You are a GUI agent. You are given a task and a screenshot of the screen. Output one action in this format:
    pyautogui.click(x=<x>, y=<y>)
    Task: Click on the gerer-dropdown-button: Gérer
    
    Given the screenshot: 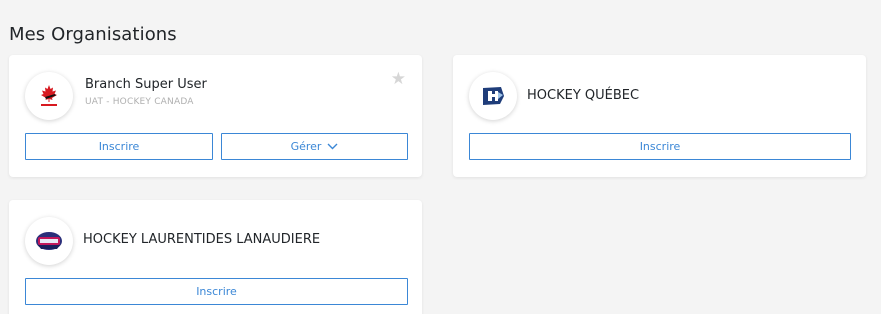 What is the action you would take?
    pyautogui.click(x=314, y=146)
    